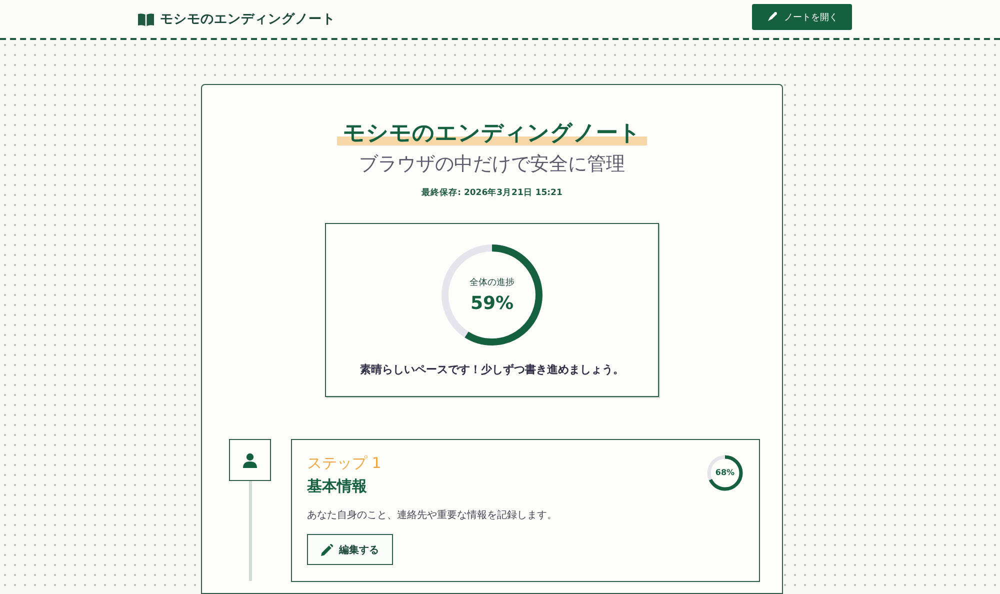  I want to click on progress-message: 素晴らしいペースです！少しずつ書き進めましょう。, so click(492, 369).